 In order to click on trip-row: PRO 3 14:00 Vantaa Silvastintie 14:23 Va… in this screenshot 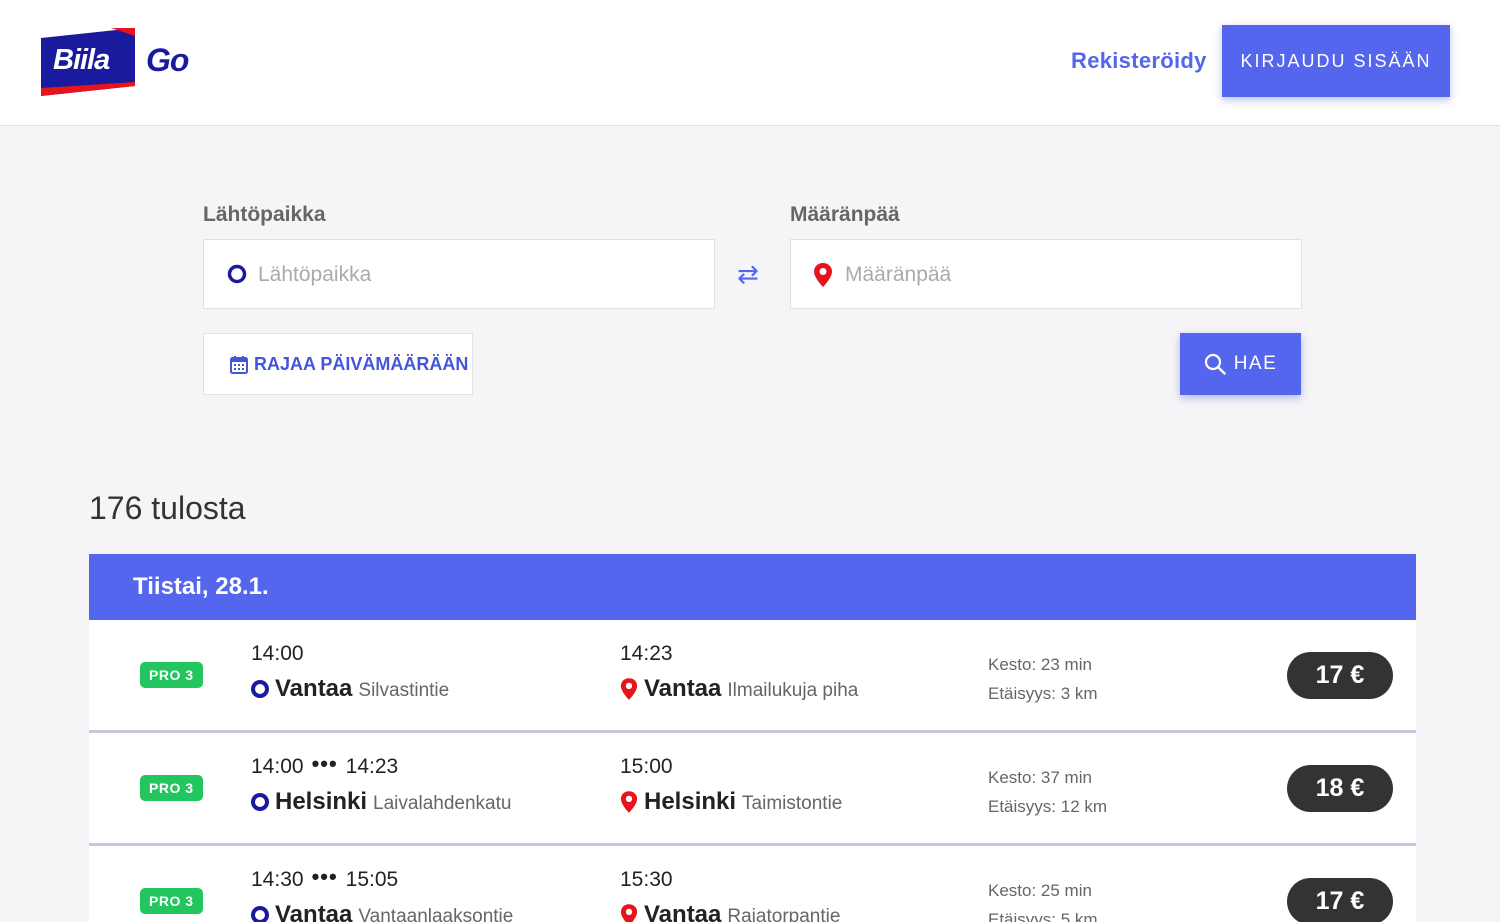, I will do `click(752, 676)`.